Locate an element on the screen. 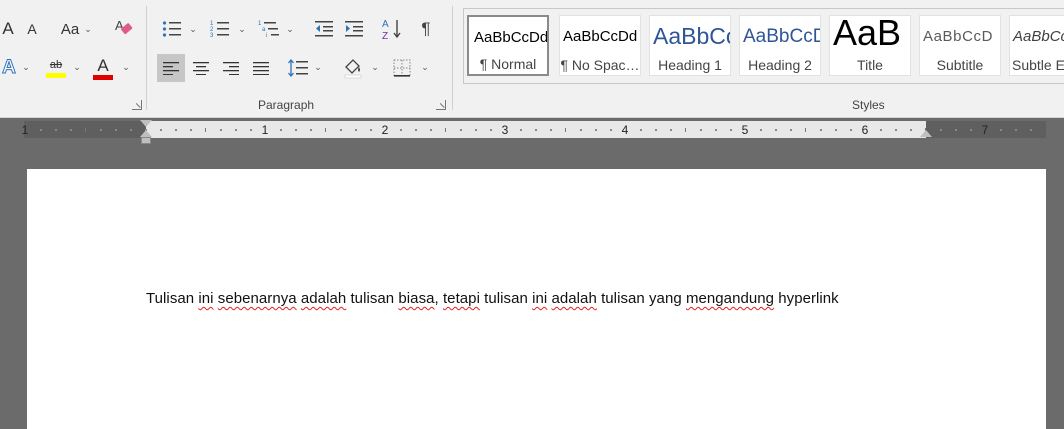  paragraph-dialog-launcher-icon is located at coordinates (441, 105).